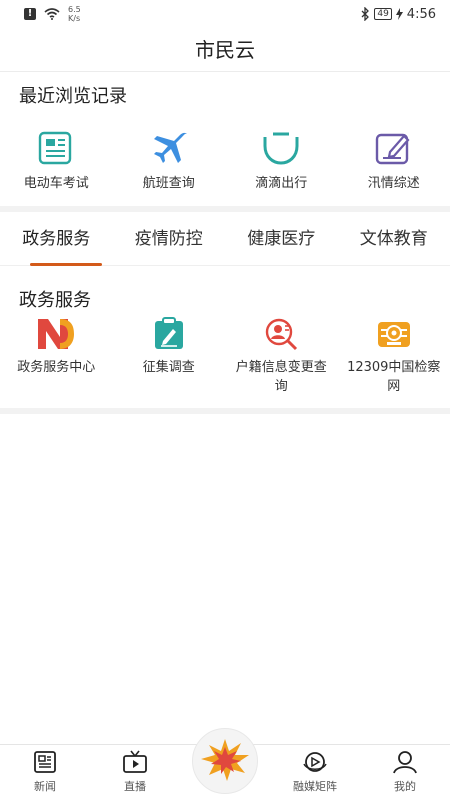 The width and height of the screenshot is (450, 800). What do you see at coordinates (74, 14) in the screenshot?
I see `network-speed: 6.5 K/s` at bounding box center [74, 14].